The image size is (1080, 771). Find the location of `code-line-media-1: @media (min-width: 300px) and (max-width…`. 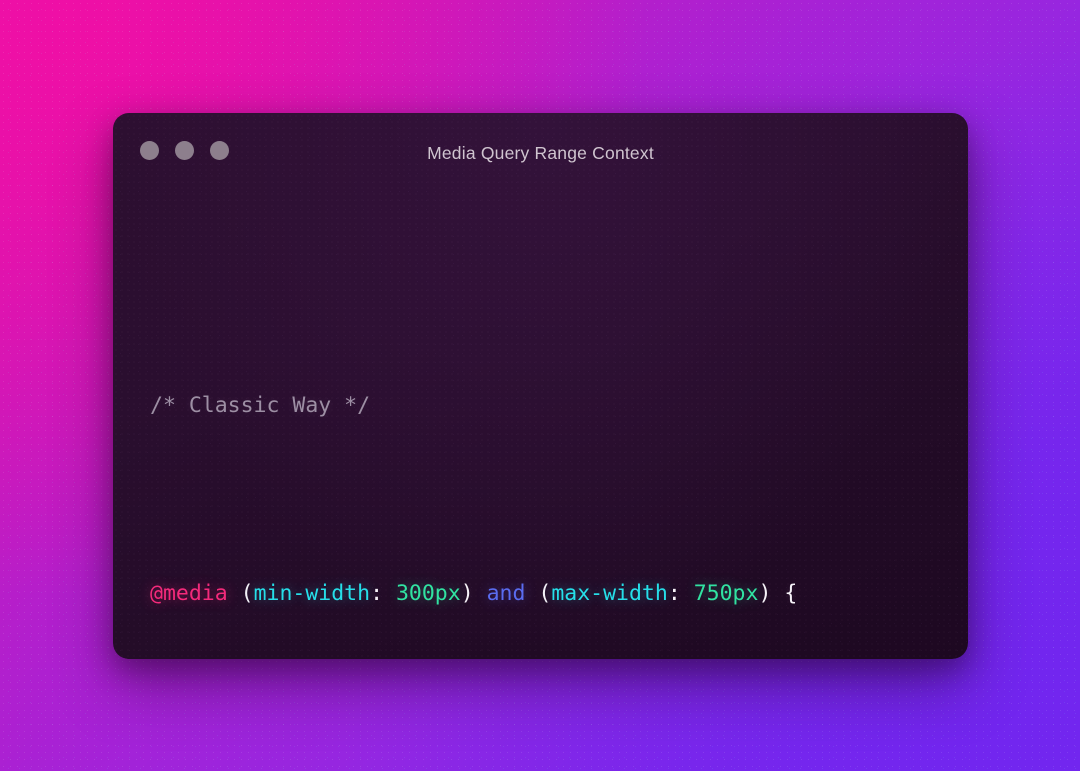

code-line-media-1: @media (min-width: 300px) and (max-width… is located at coordinates (549, 593).